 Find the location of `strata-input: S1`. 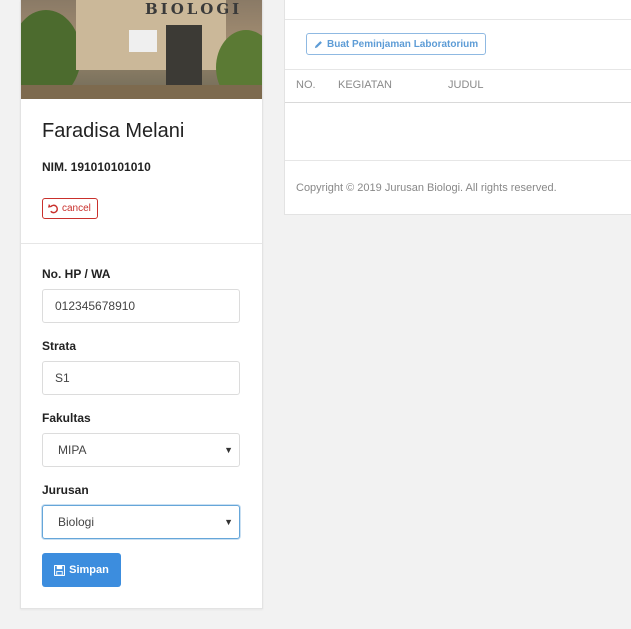

strata-input: S1 is located at coordinates (141, 378).